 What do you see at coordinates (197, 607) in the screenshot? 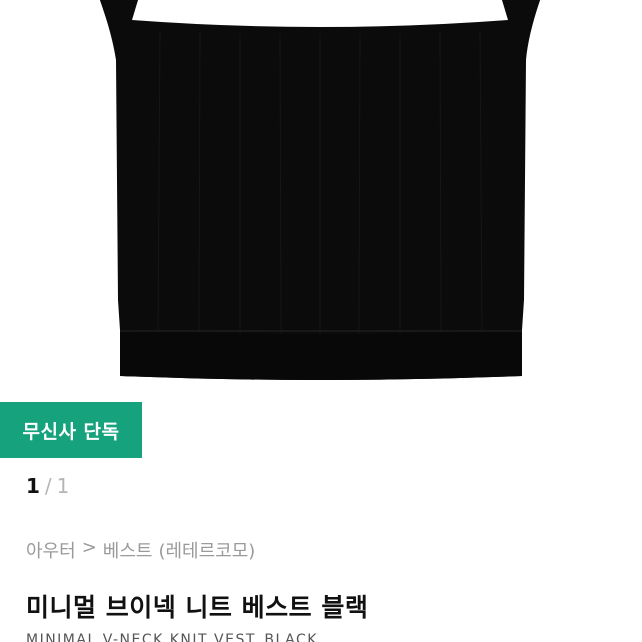
I see `product-title: 미니멀 브이넥 니트 베스트 블랙` at bounding box center [197, 607].